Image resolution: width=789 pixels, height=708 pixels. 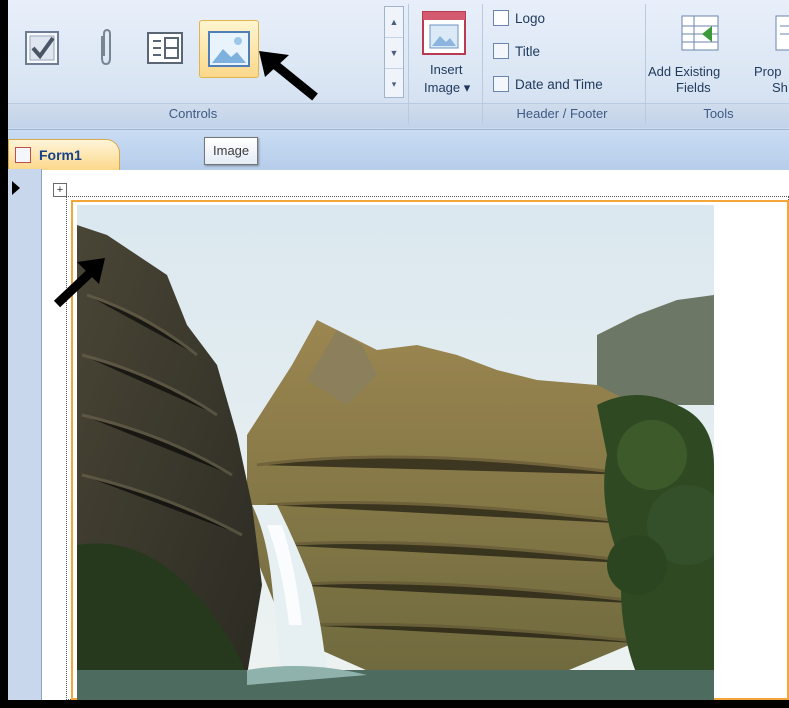 I want to click on group-label-tools: Tools, so click(x=718, y=113).